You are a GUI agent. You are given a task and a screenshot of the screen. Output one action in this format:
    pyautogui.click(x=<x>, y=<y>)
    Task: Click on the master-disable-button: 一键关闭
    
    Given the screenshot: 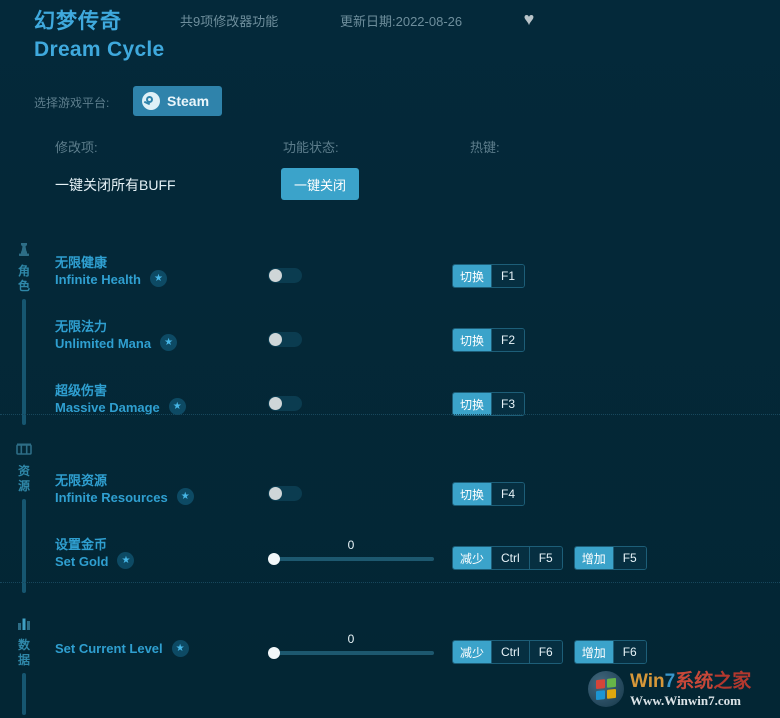 What is the action you would take?
    pyautogui.click(x=320, y=184)
    